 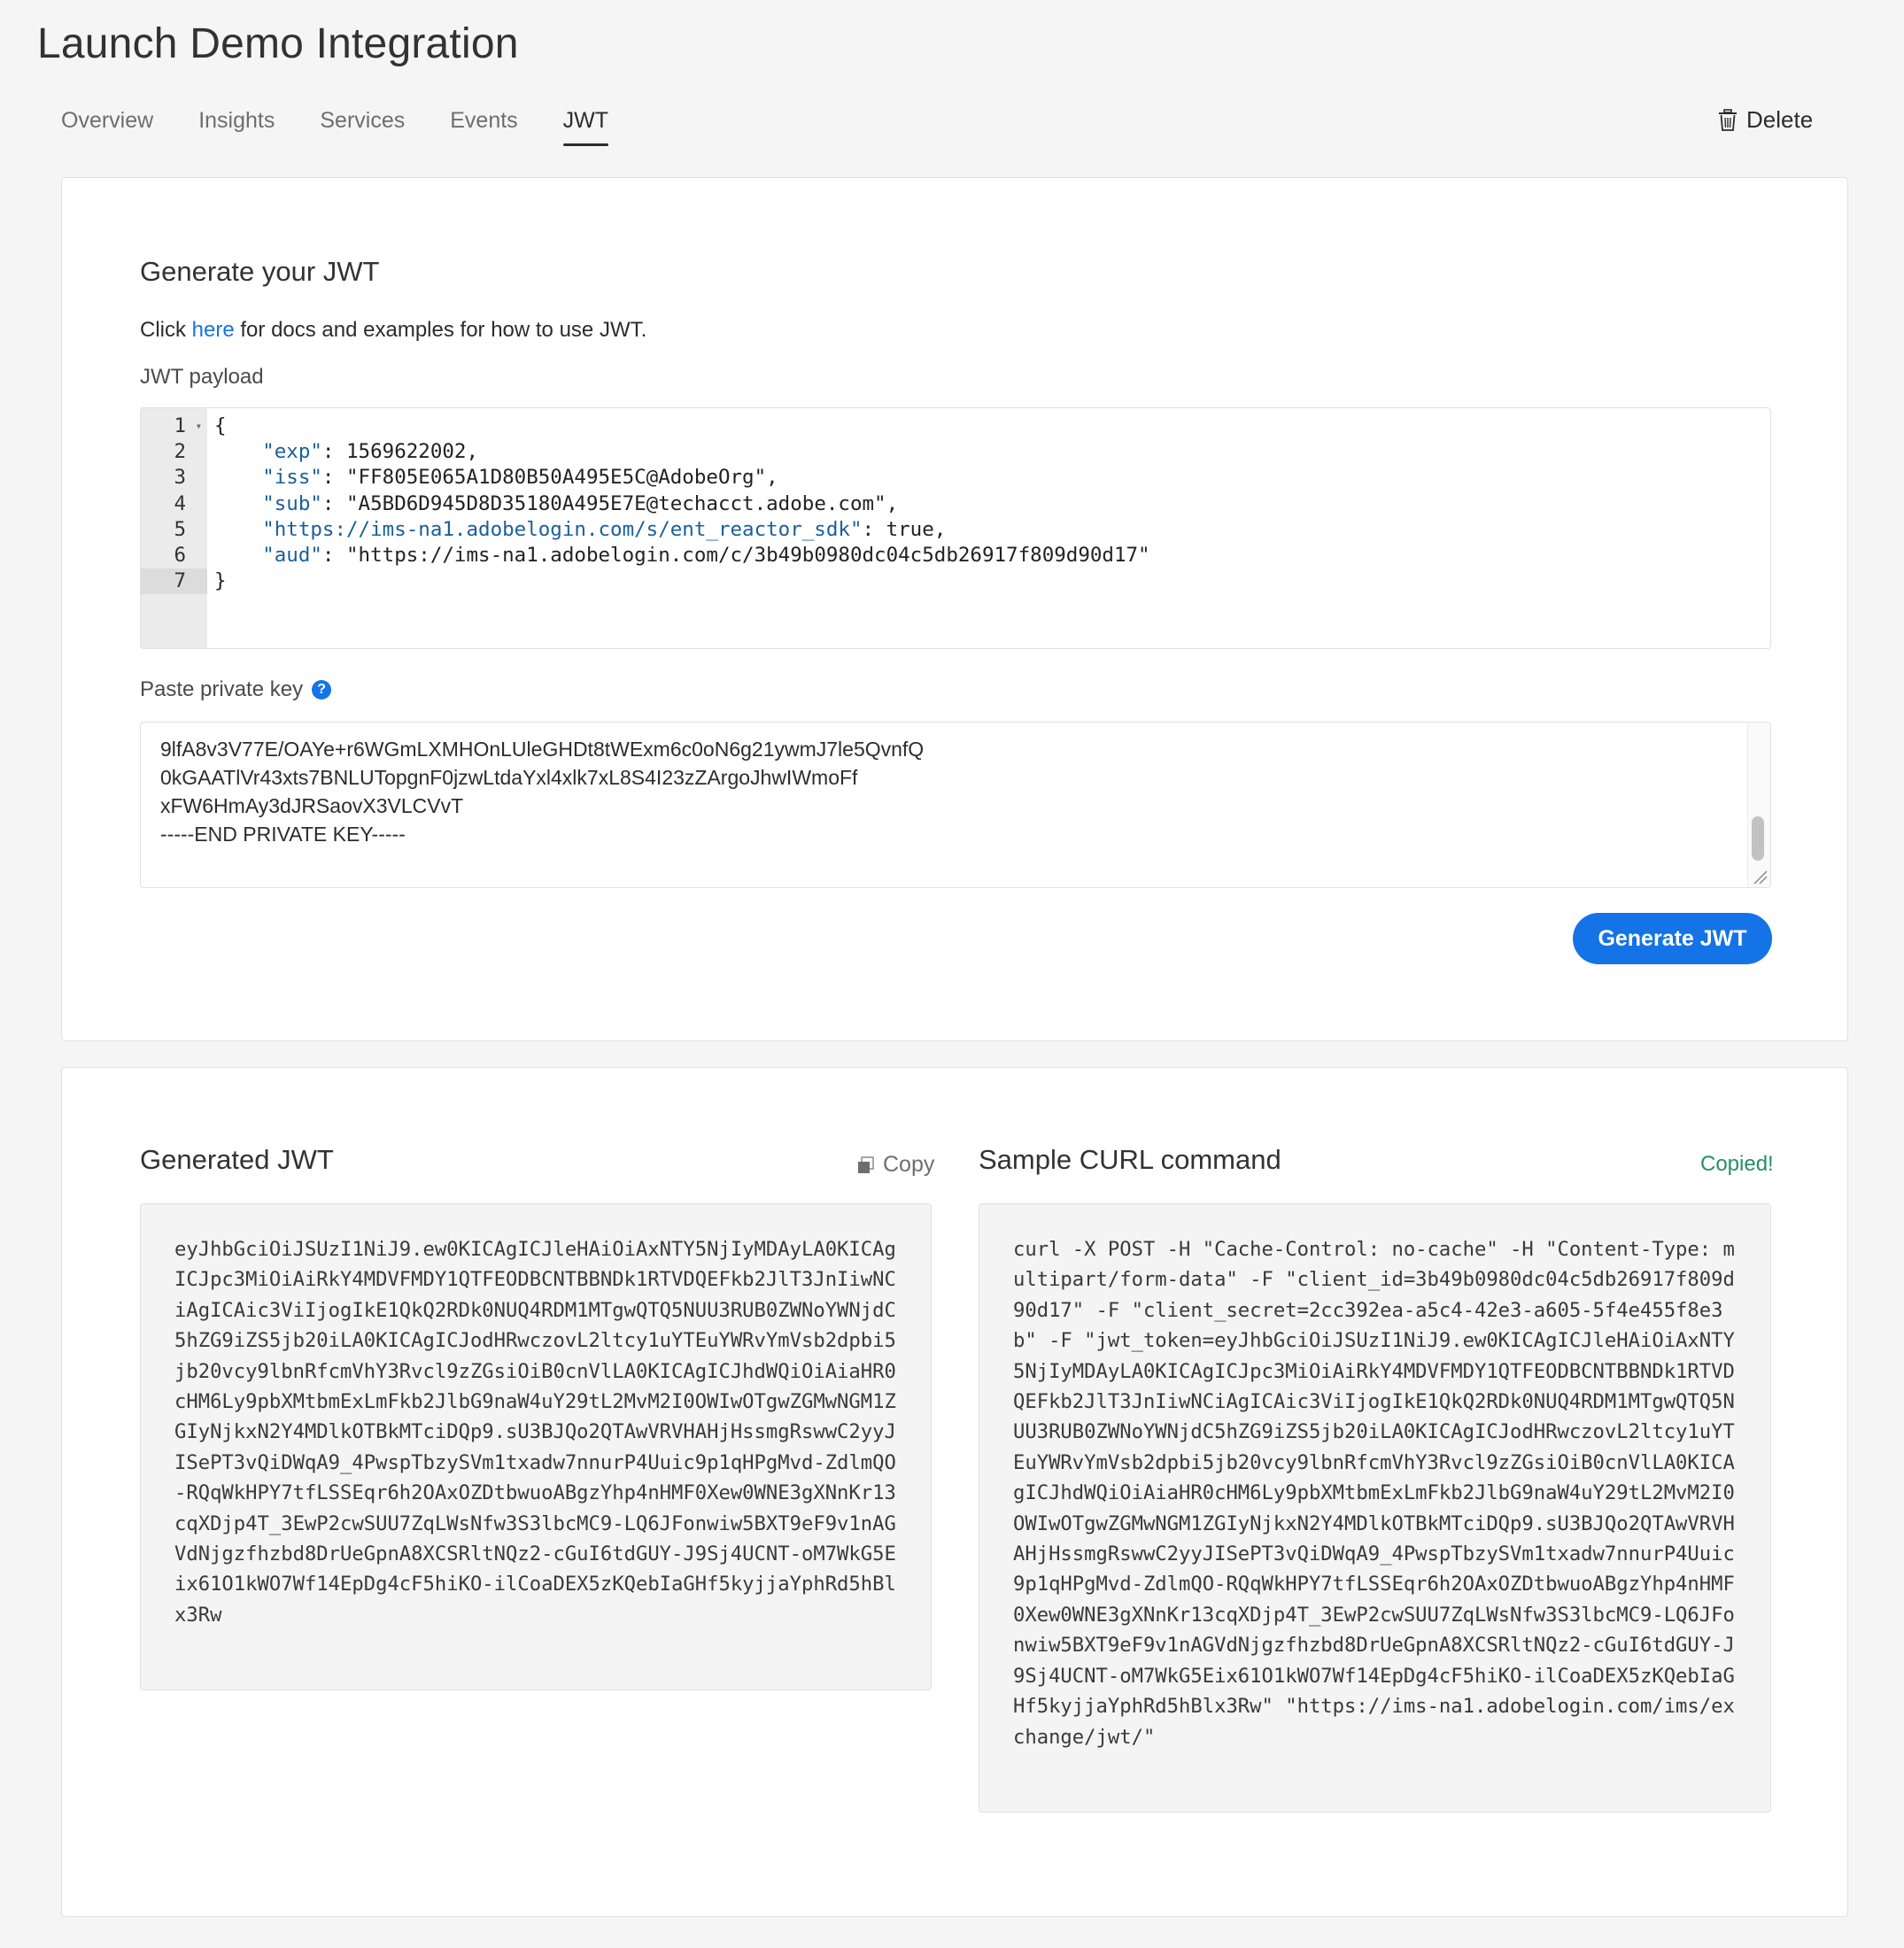 What do you see at coordinates (1780, 120) in the screenshot?
I see `delete-label: Delete` at bounding box center [1780, 120].